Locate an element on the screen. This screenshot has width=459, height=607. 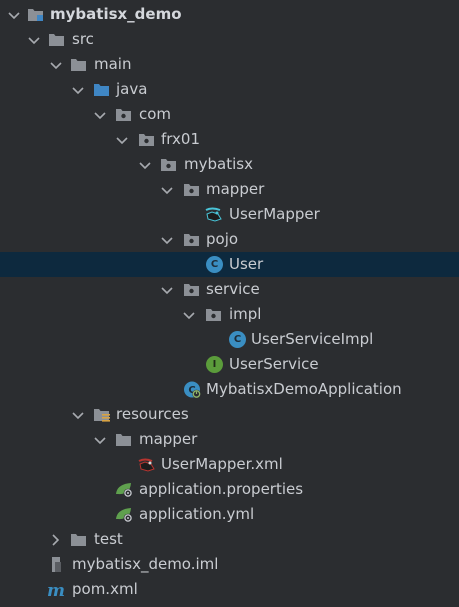
tree-node-label: mybatisx is located at coordinates (218, 164).